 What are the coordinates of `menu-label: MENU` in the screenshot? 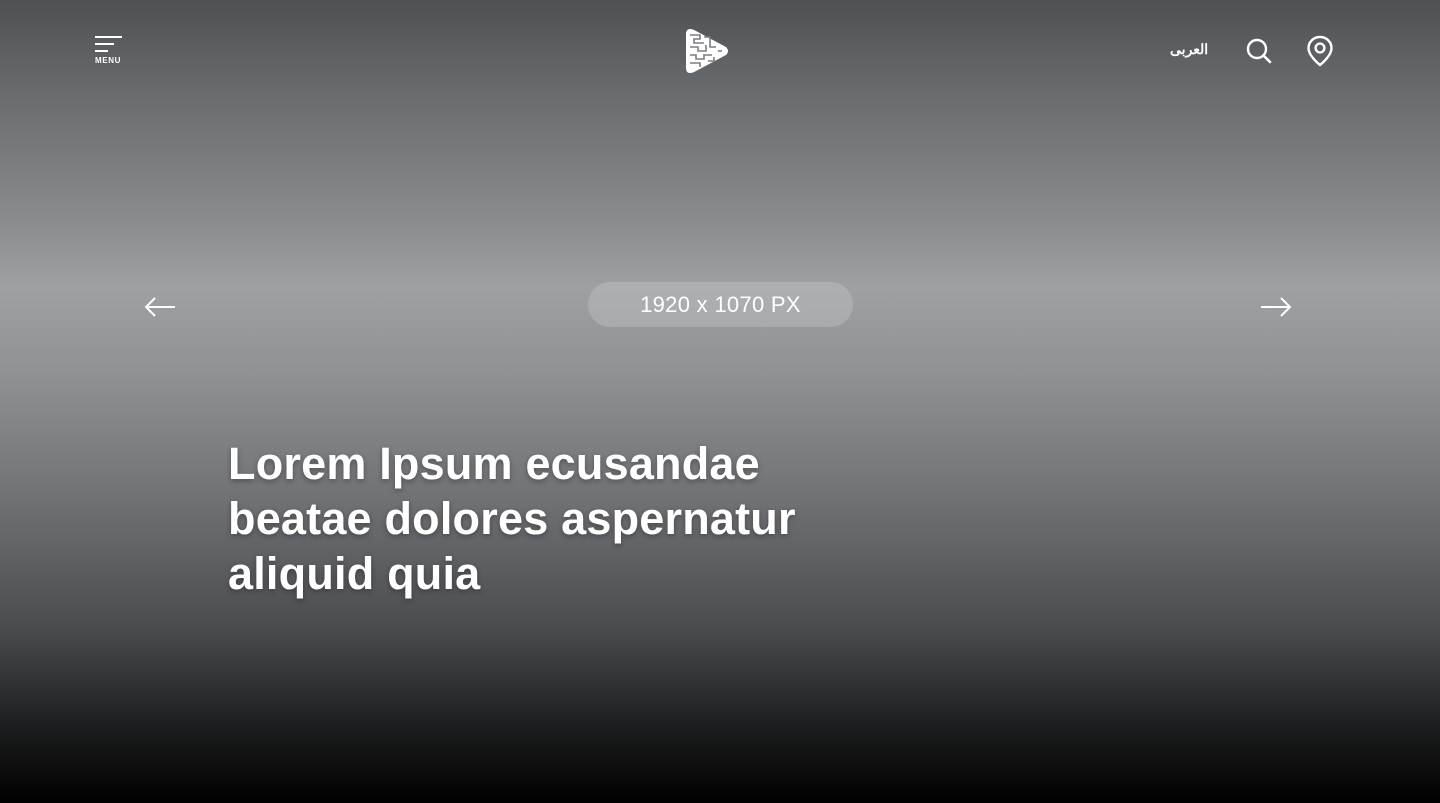 It's located at (108, 60).